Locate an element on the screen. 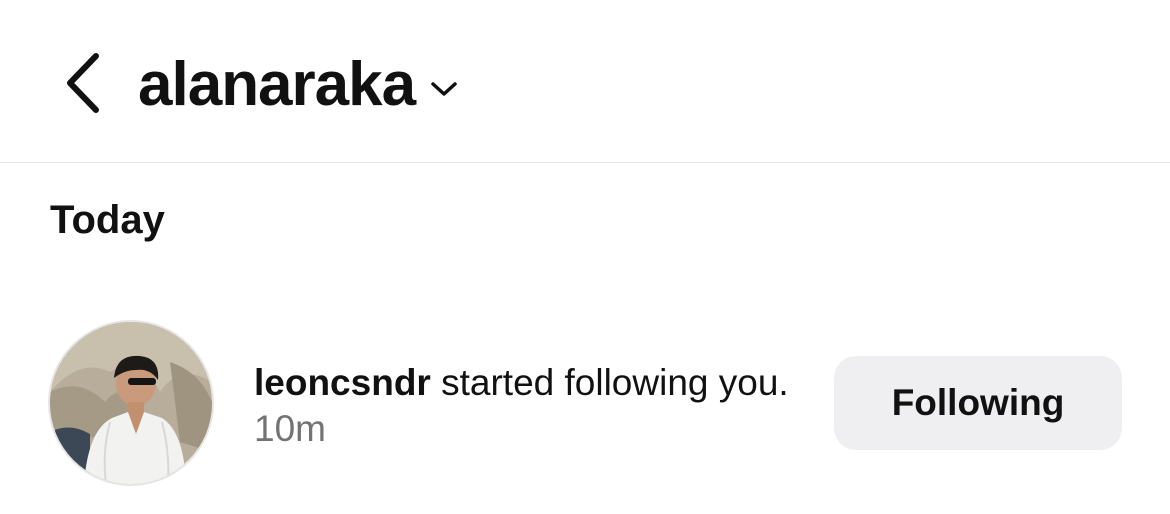  notification-message: started following you. is located at coordinates (615, 382).